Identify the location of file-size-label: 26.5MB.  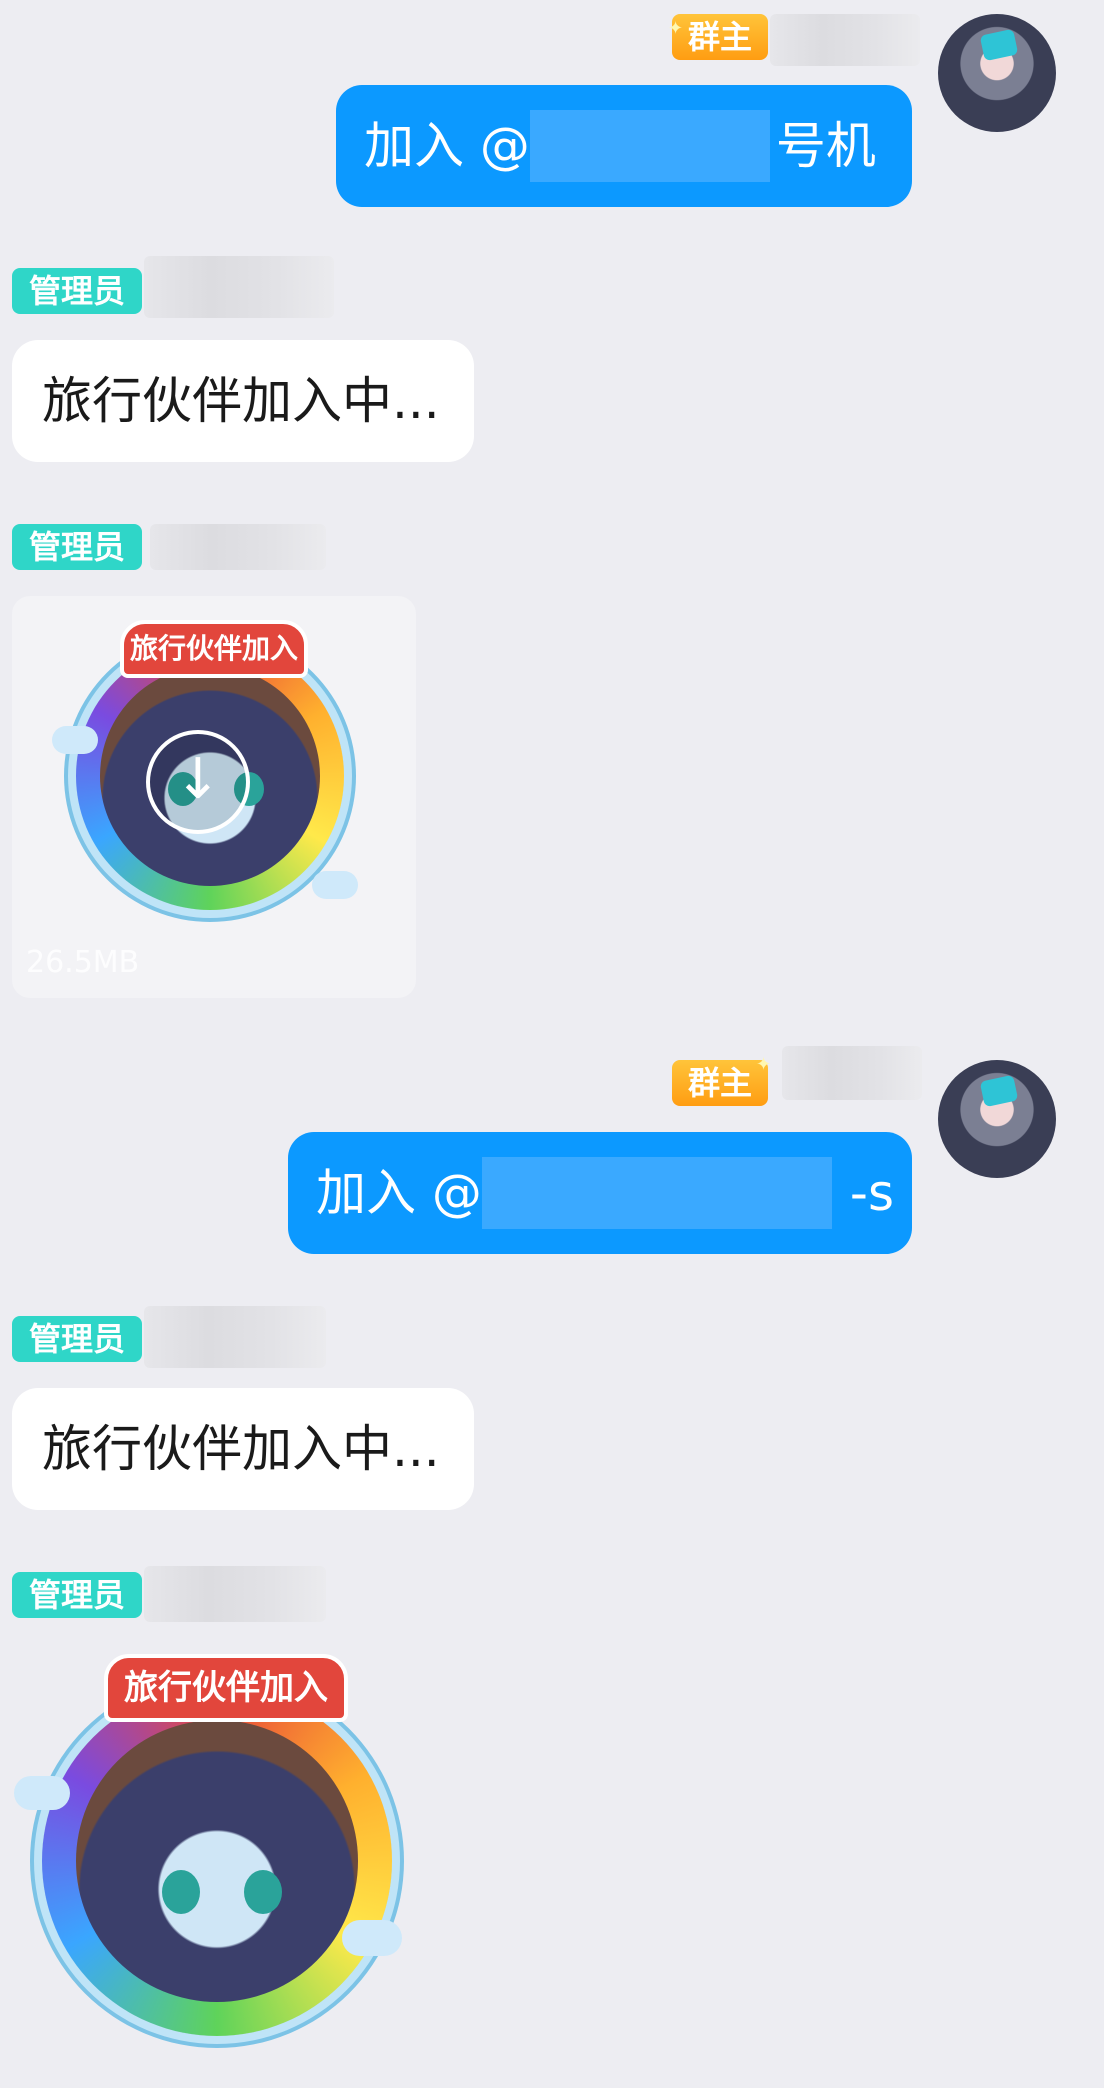
(83, 962).